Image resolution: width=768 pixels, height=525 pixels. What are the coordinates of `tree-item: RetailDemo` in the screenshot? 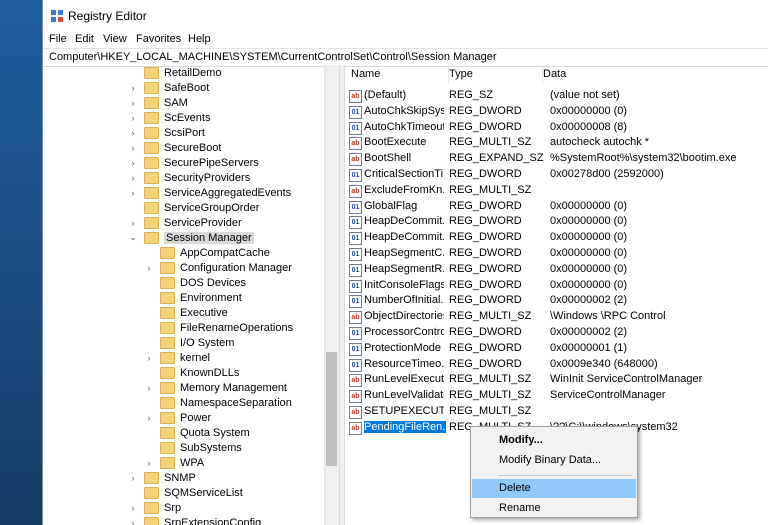 It's located at (174, 72).